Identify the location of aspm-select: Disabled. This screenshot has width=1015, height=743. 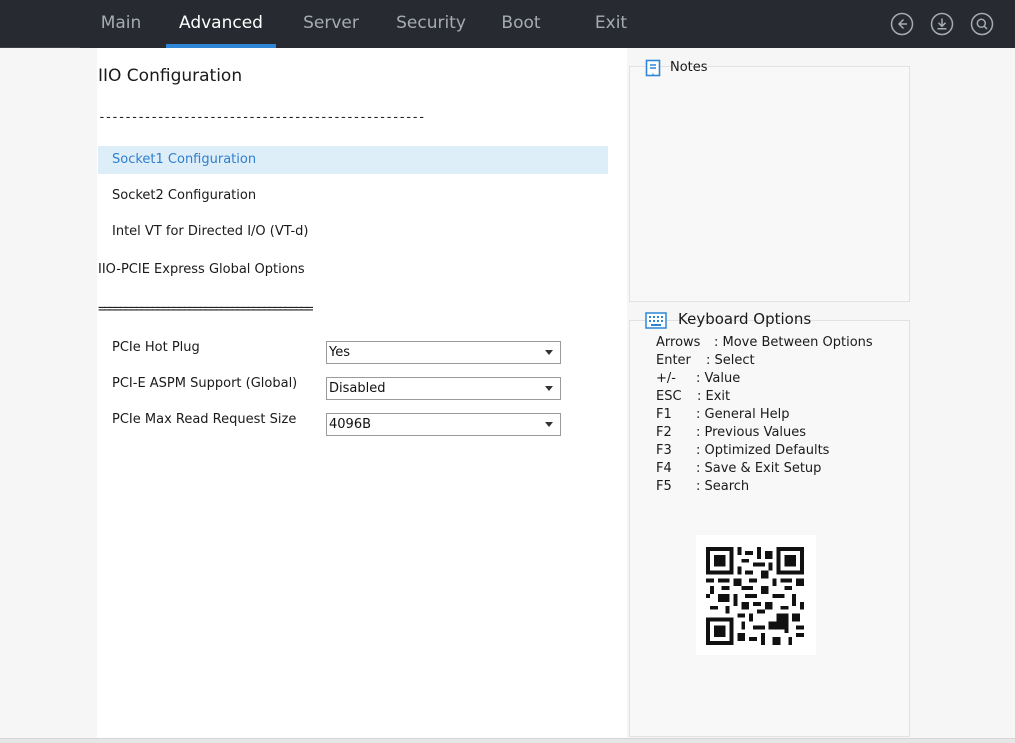
(443, 388).